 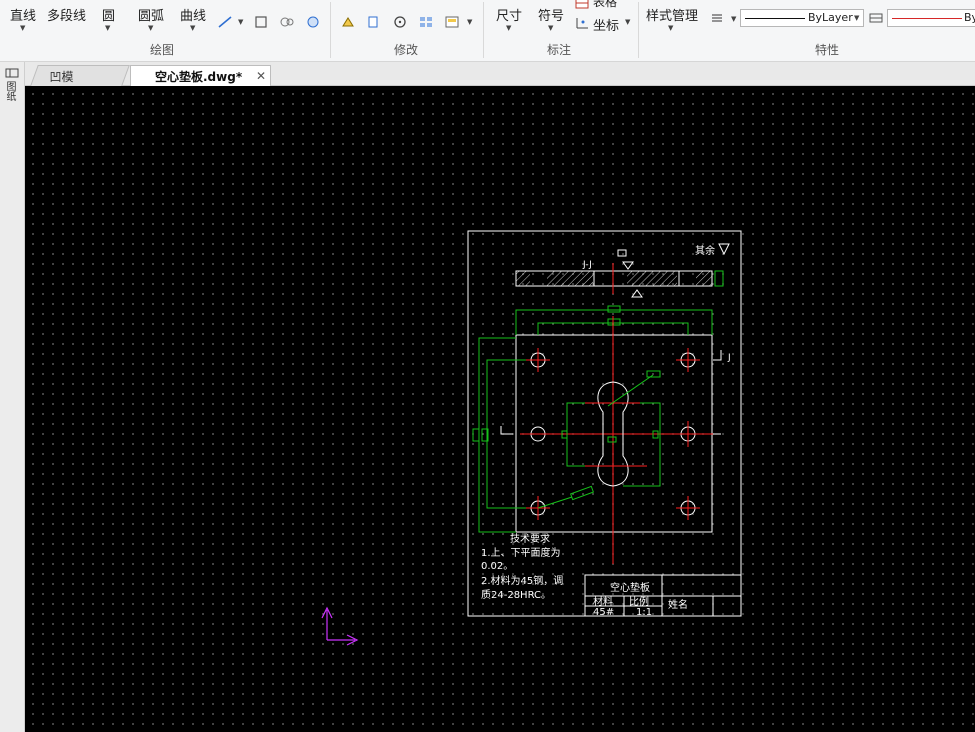 What do you see at coordinates (622, 253) in the screenshot?
I see `flatness-box` at bounding box center [622, 253].